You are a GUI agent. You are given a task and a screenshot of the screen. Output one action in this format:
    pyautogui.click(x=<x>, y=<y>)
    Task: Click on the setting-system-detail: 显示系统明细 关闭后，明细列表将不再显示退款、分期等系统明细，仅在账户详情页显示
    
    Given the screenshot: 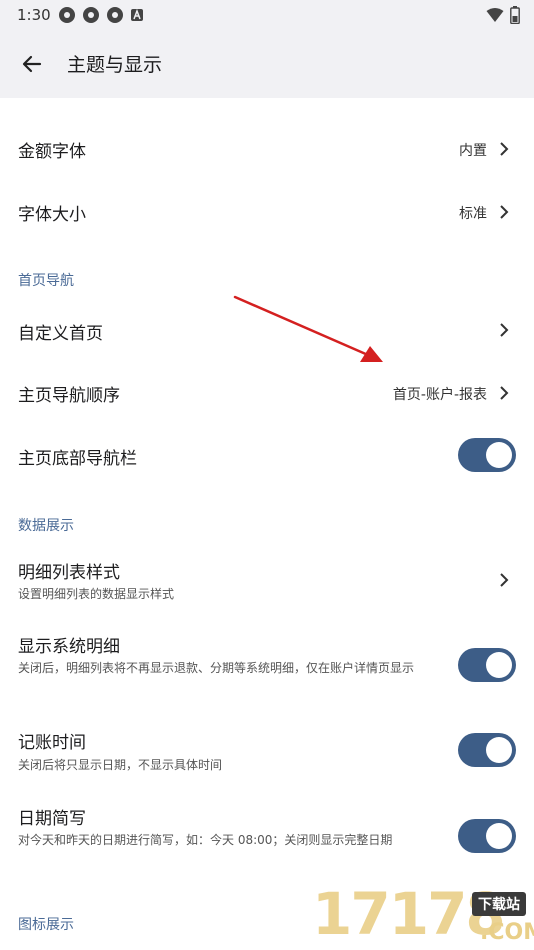 What is the action you would take?
    pyautogui.click(x=267, y=665)
    